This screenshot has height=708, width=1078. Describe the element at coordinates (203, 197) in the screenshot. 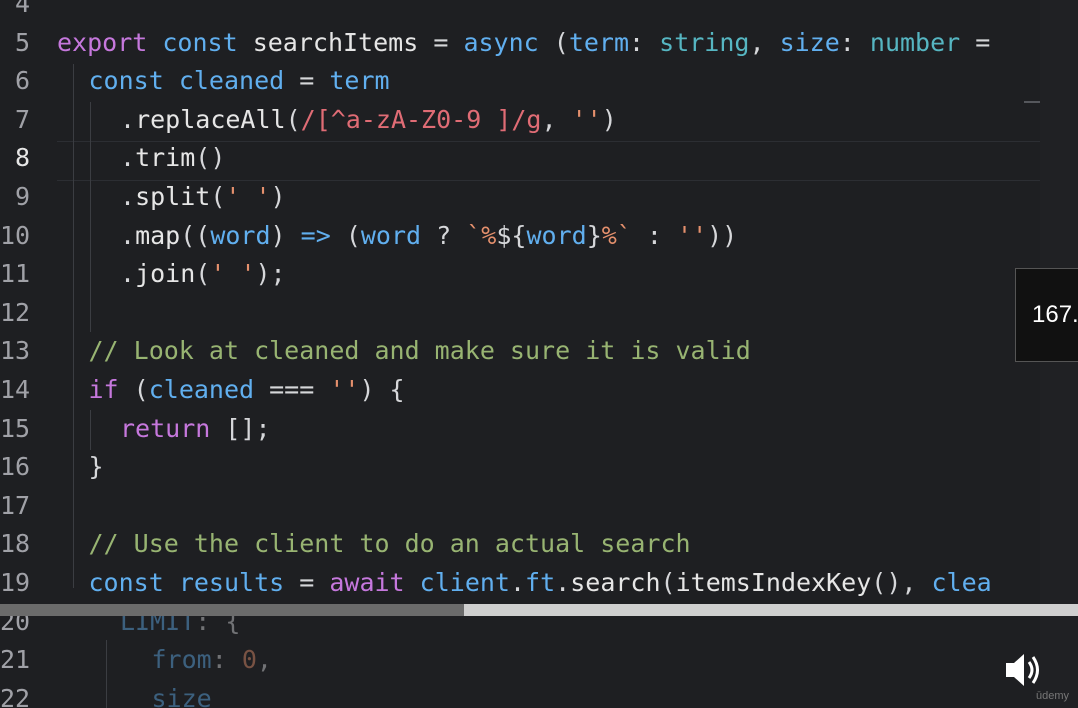

I see `code-text: .split(' ')` at that location.